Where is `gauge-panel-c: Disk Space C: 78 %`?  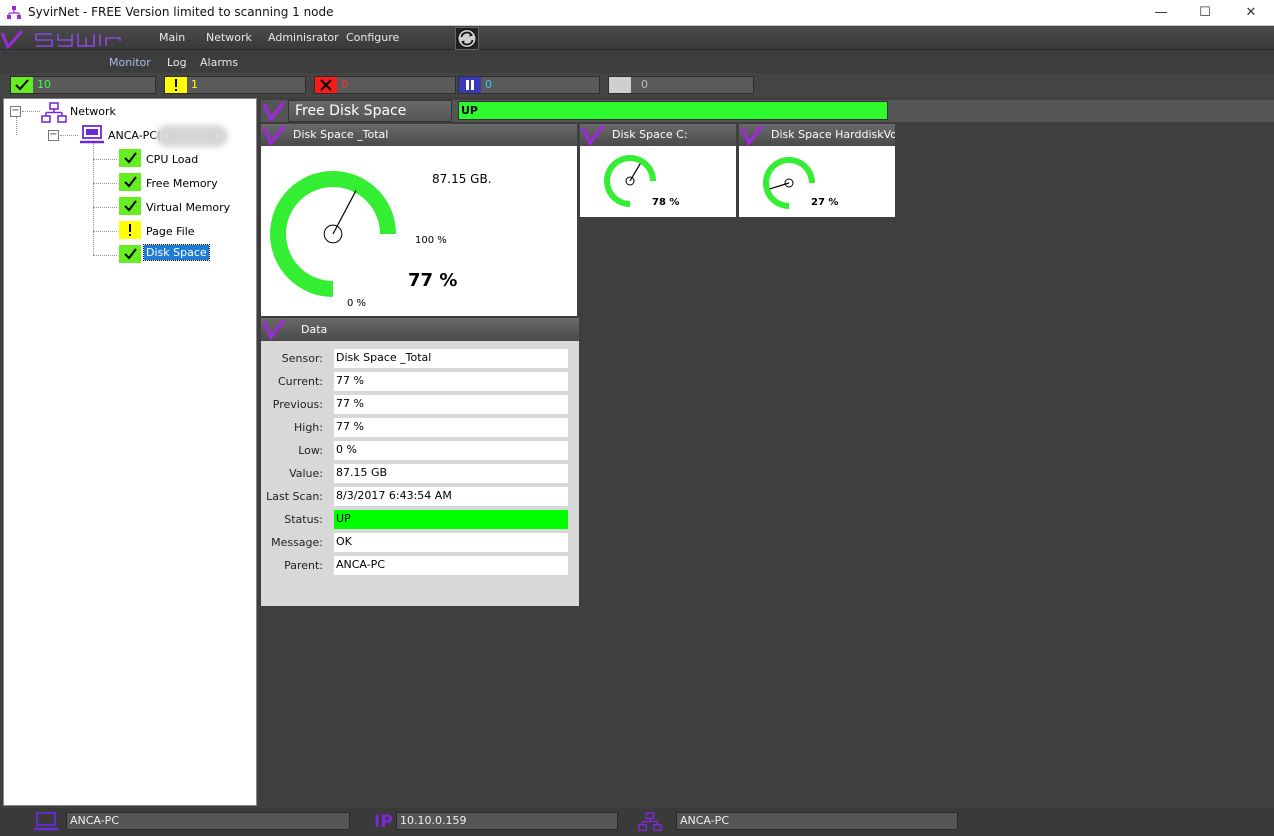
gauge-panel-c: Disk Space C: 78 % is located at coordinates (658, 170).